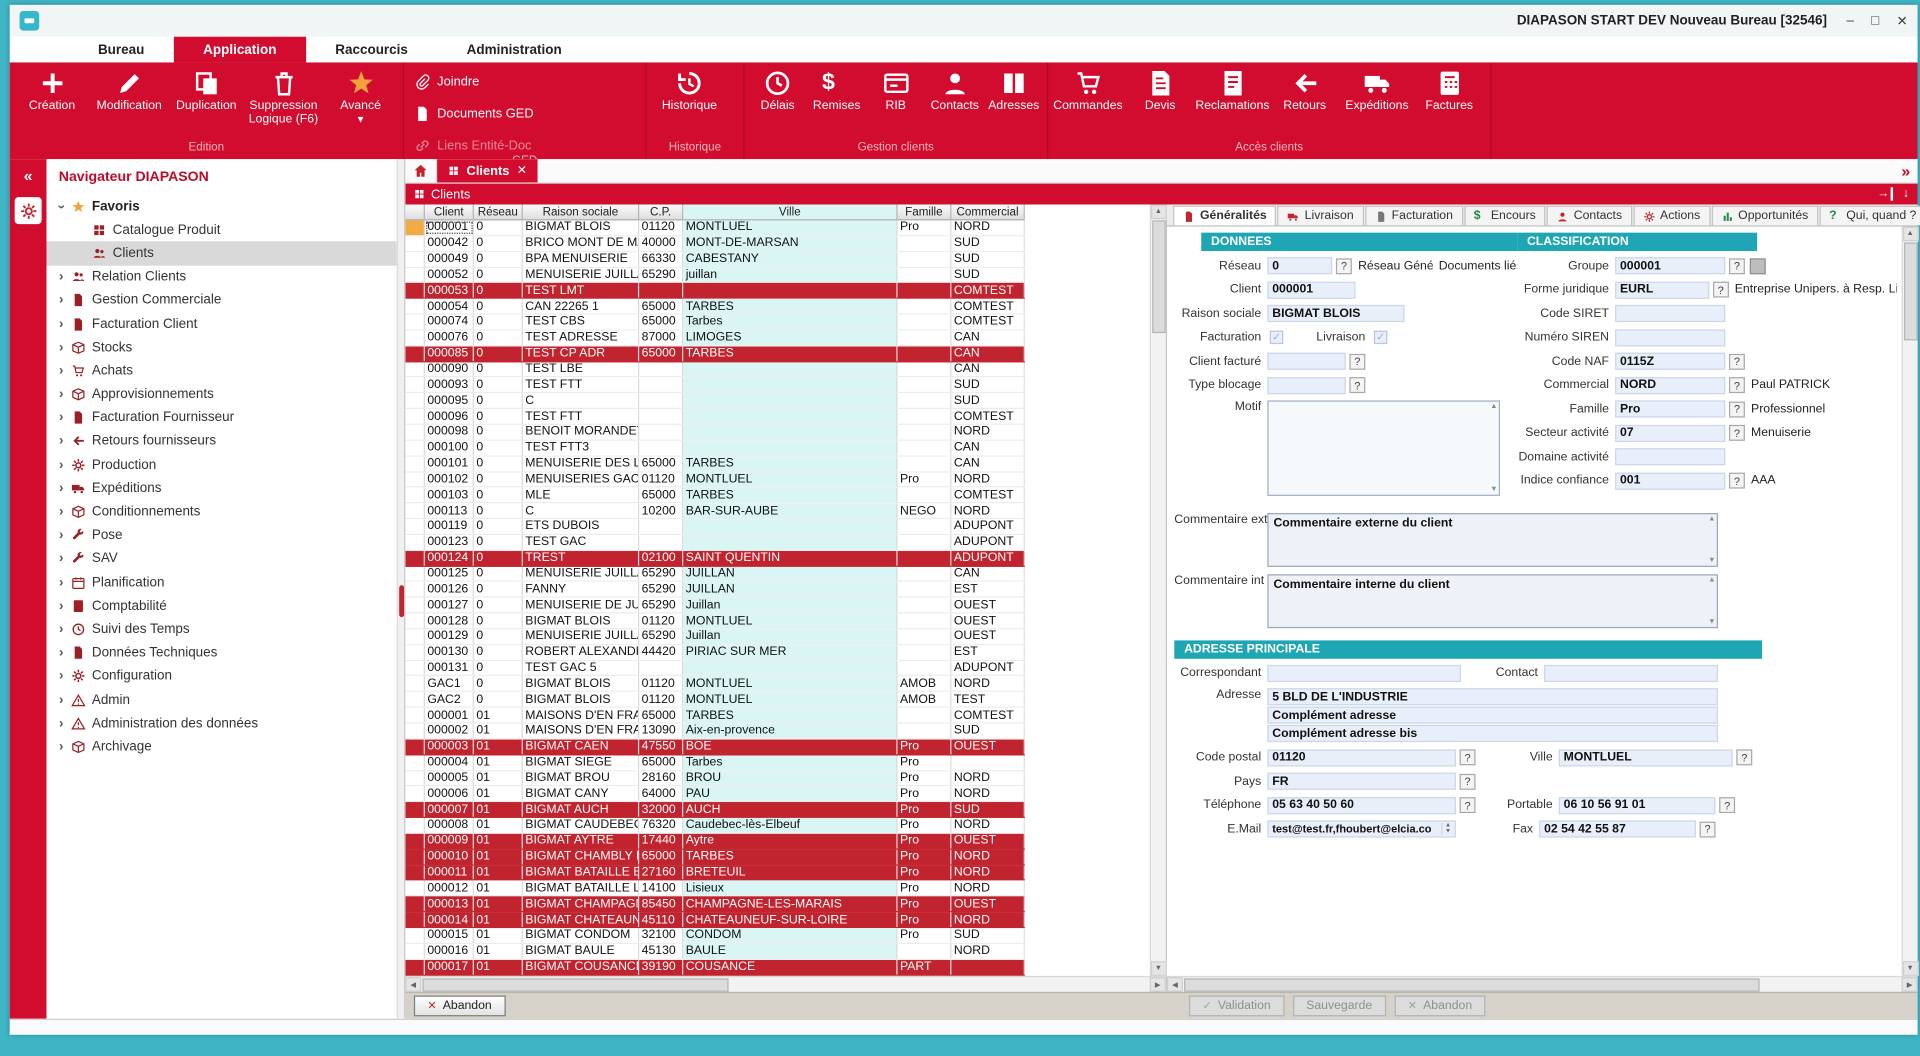 This screenshot has height=1056, width=1920. What do you see at coordinates (1727, 805) in the screenshot?
I see `portable-help-button: ?` at bounding box center [1727, 805].